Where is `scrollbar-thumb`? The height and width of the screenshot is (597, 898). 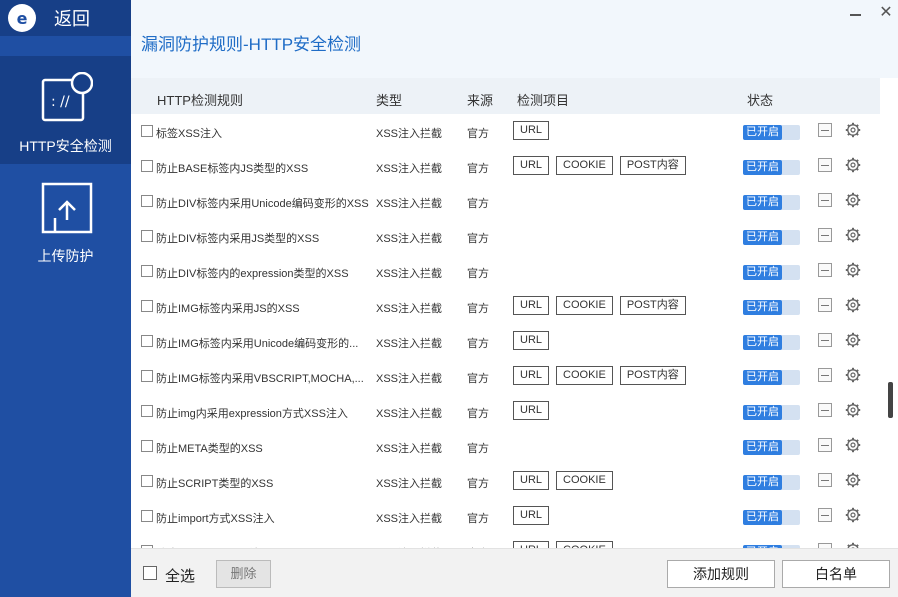 scrollbar-thumb is located at coordinates (890, 400).